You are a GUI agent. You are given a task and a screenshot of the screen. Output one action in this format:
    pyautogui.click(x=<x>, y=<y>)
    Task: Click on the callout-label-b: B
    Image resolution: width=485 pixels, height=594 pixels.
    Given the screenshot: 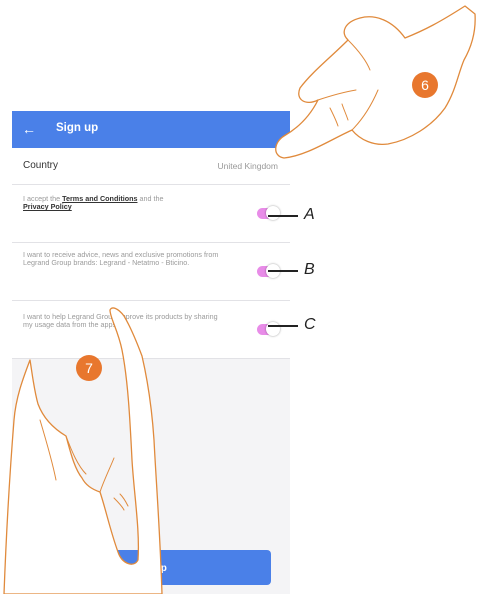 What is the action you would take?
    pyautogui.click(x=309, y=269)
    